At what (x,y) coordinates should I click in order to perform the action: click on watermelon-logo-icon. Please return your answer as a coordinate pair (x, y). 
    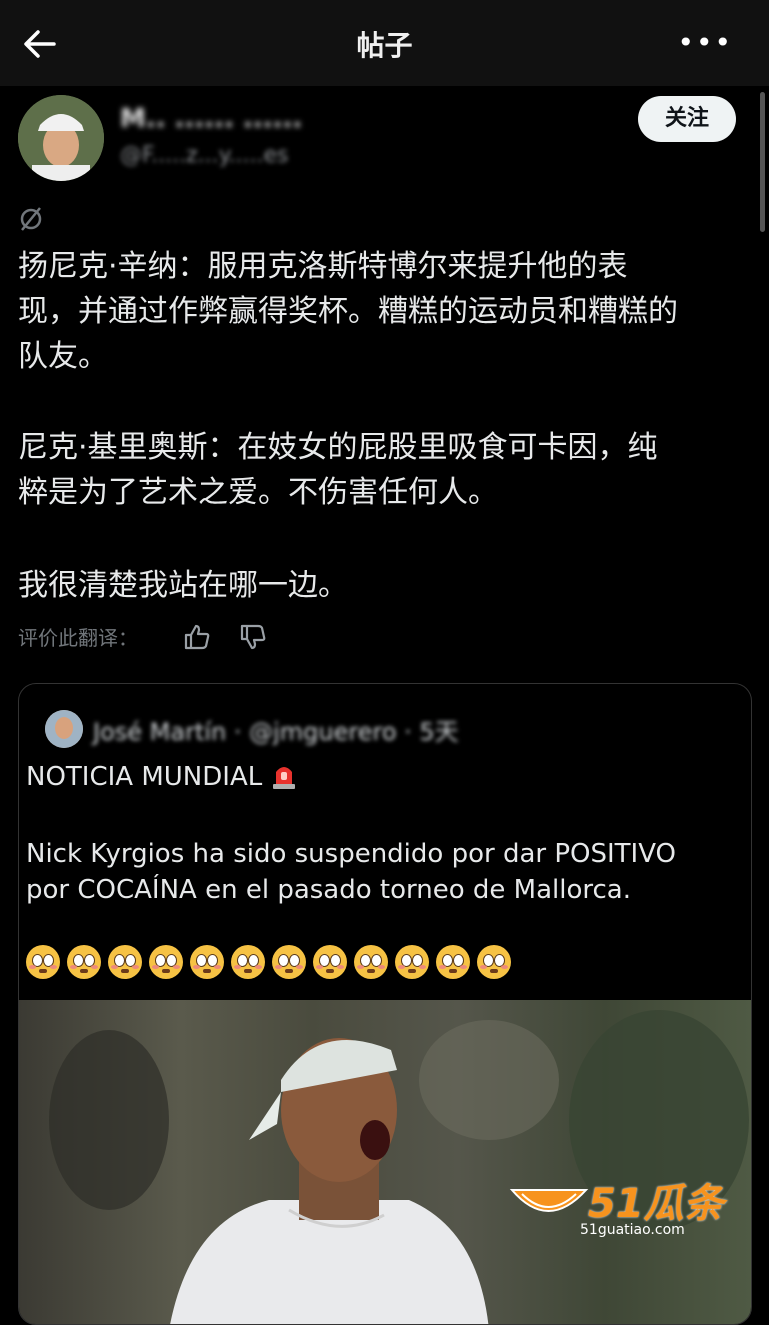
    Looking at the image, I should click on (549, 1200).